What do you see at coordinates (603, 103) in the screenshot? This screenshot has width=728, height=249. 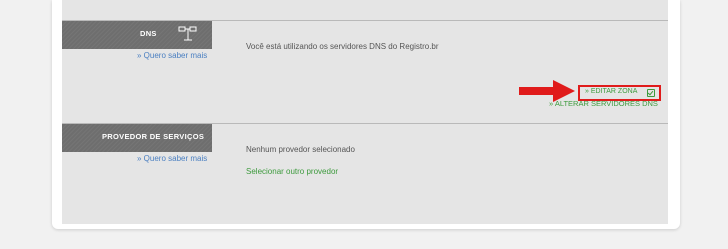 I see `change-dns-servers-link: » ALTERAR SERVIDORES DNS` at bounding box center [603, 103].